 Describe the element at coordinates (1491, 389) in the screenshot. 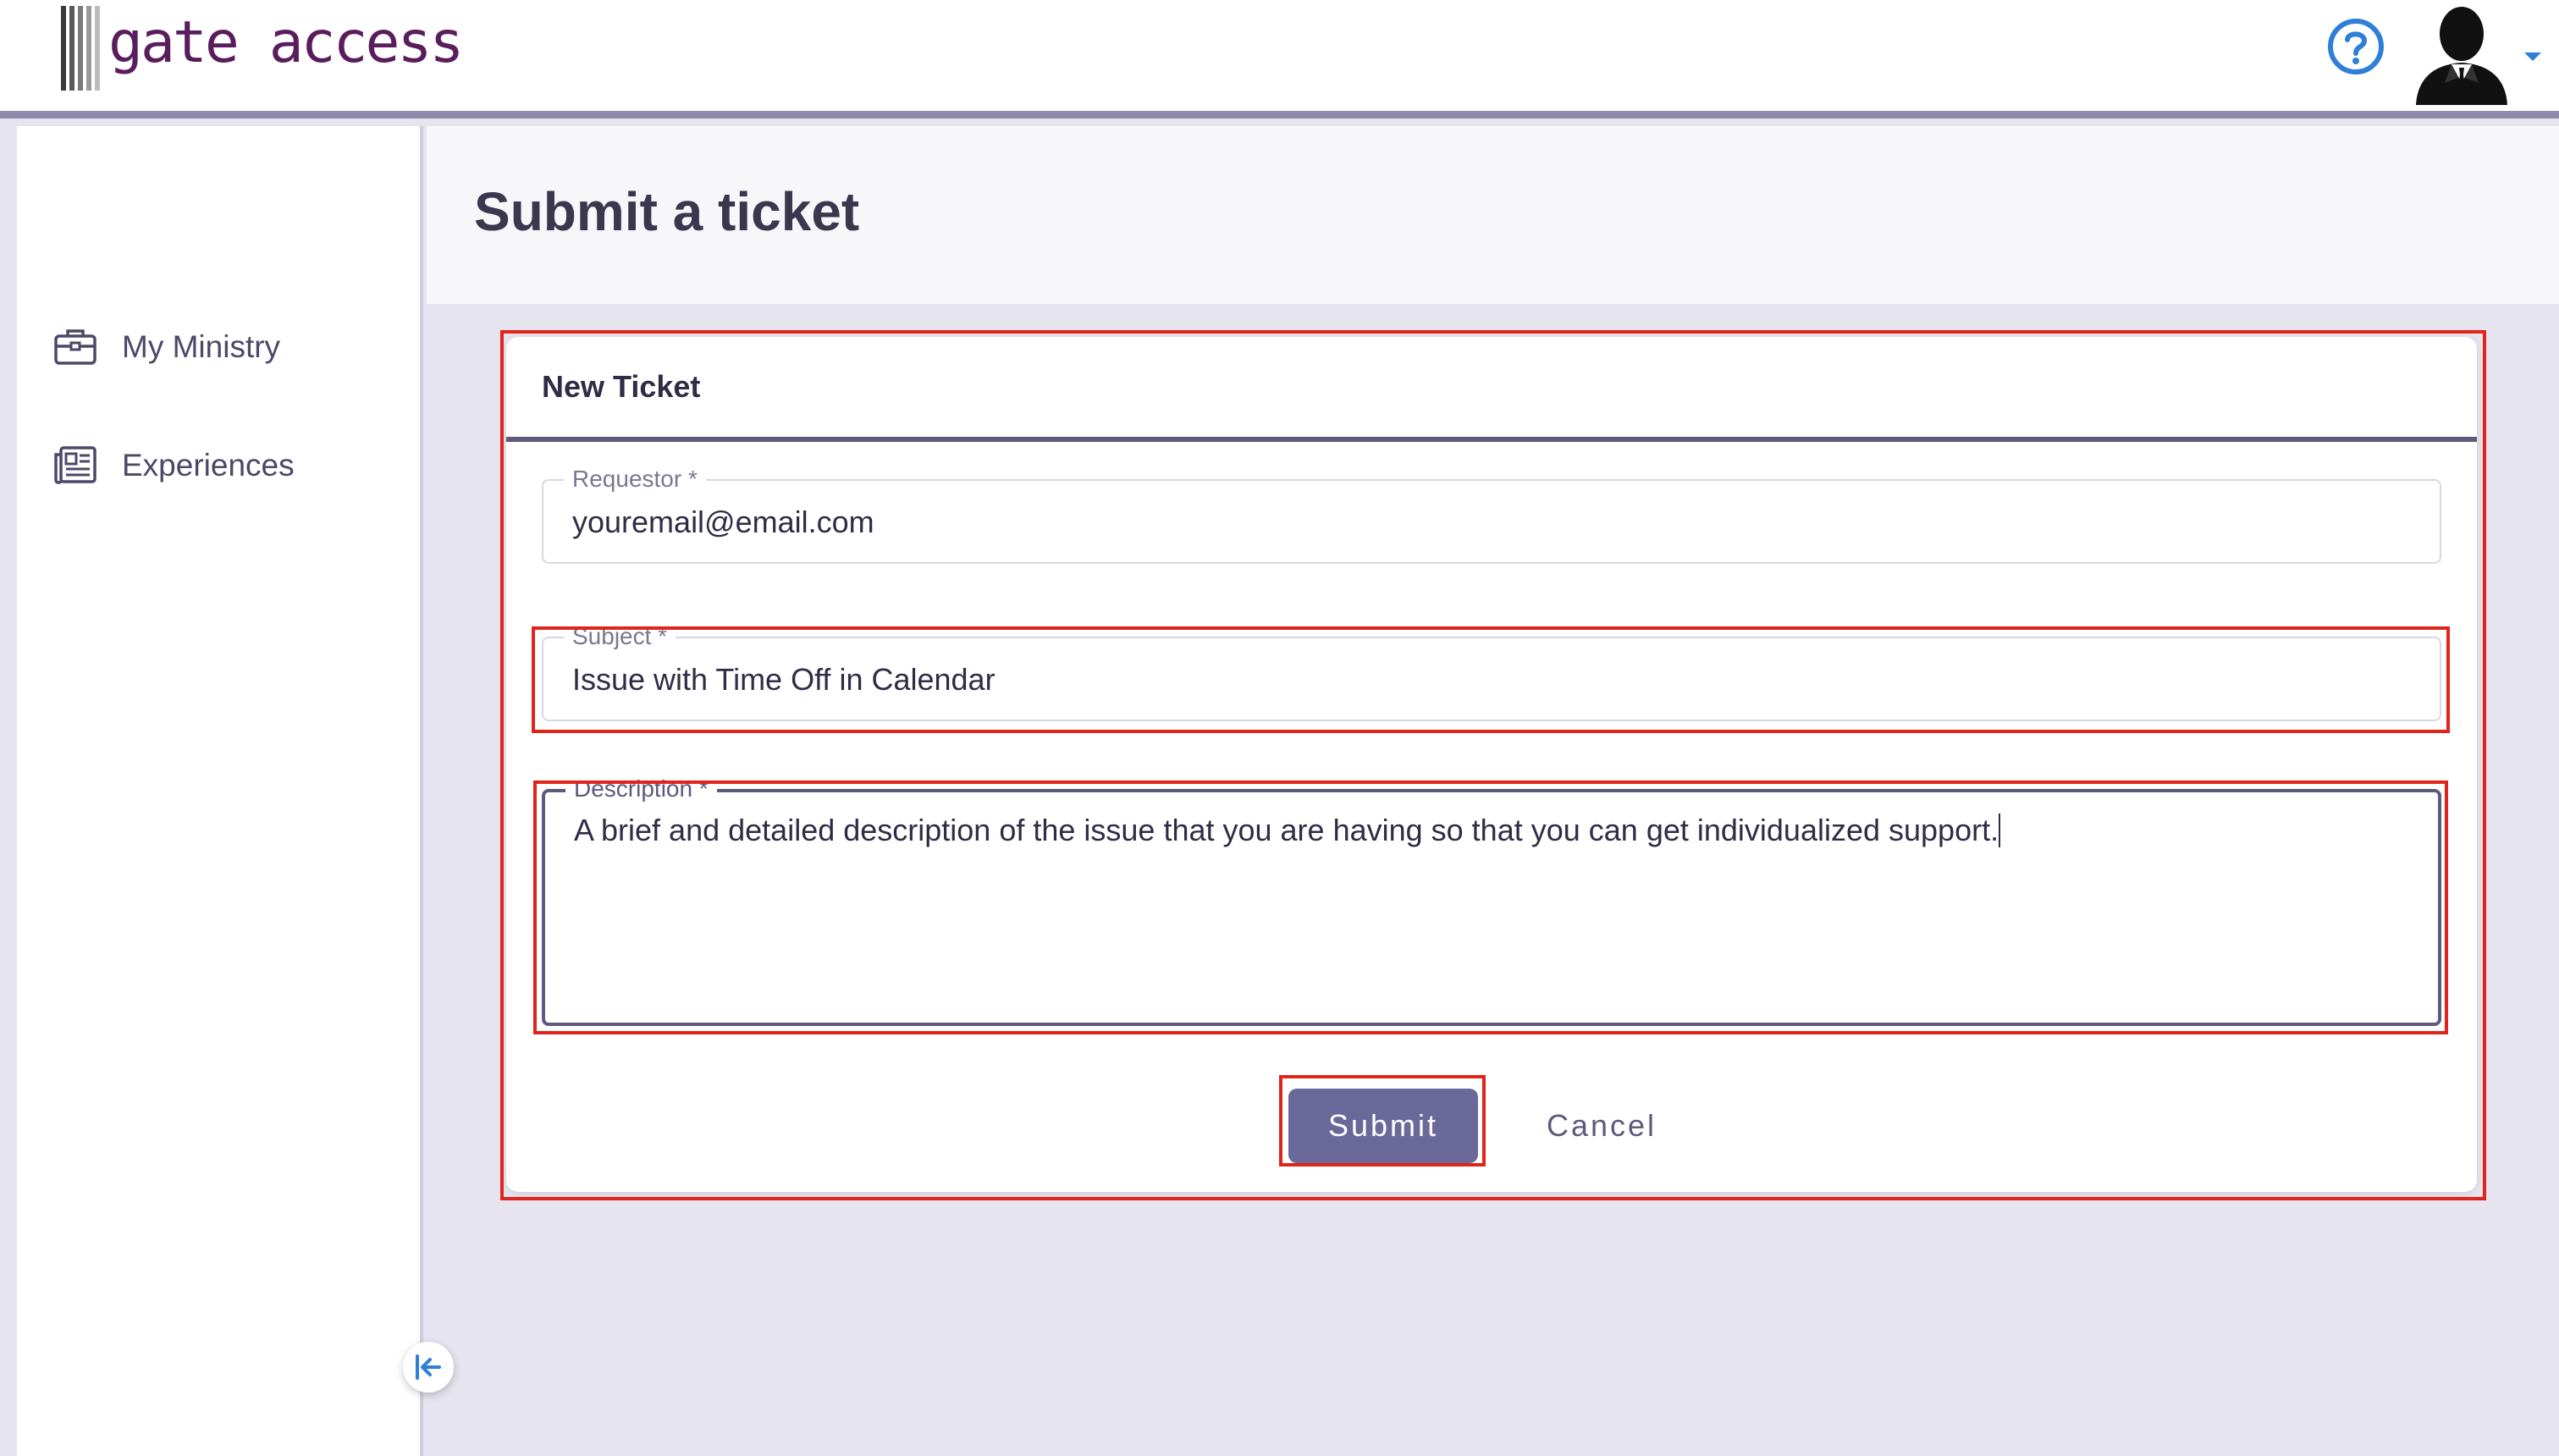

I see `card-header: New Ticket` at that location.